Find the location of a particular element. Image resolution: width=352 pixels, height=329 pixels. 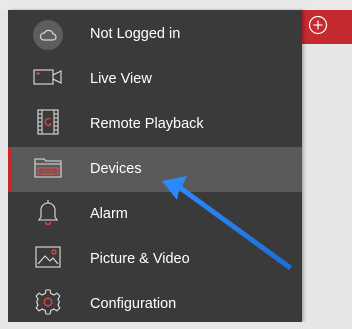

menu-item-account: Not Logged in is located at coordinates (155, 34).